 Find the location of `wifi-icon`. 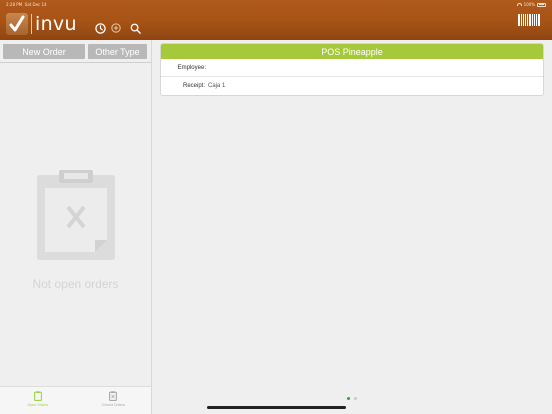

wifi-icon is located at coordinates (519, 4).